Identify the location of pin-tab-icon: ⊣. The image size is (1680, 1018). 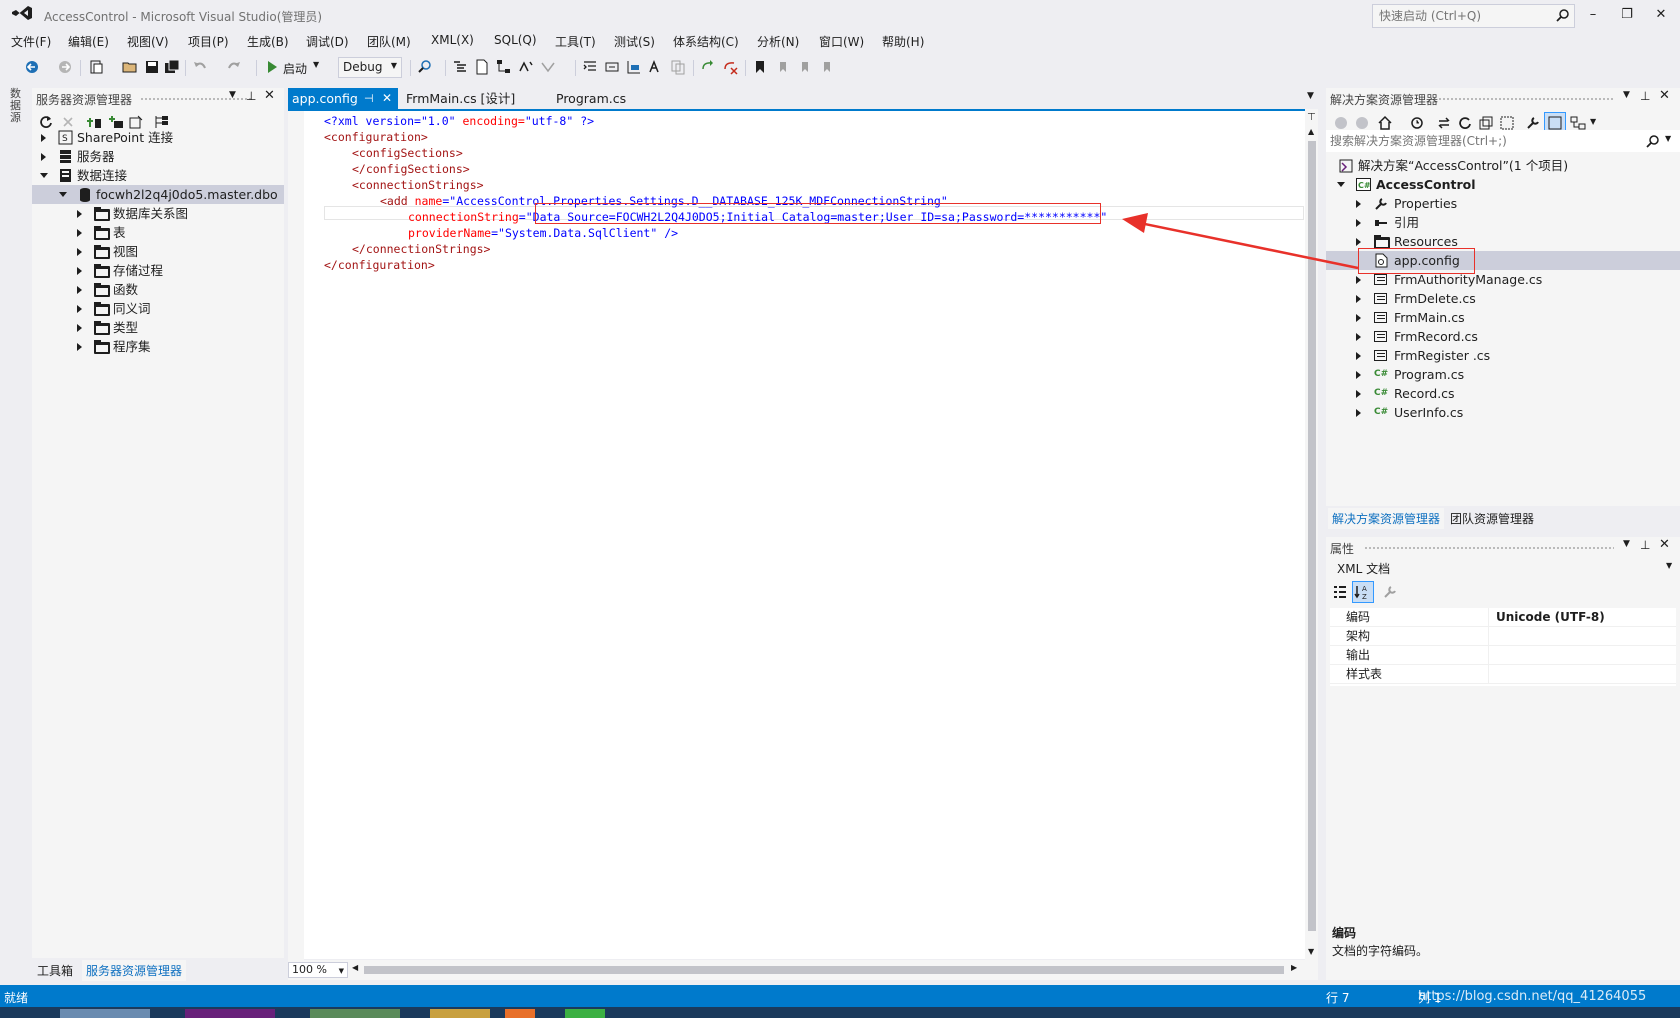
(369, 98).